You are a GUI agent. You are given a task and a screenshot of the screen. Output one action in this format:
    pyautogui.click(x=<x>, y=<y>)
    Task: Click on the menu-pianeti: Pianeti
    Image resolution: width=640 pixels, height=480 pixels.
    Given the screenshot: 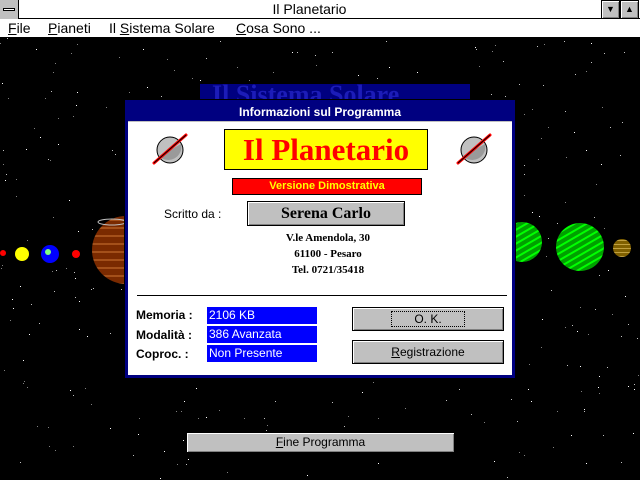 What is the action you would take?
    pyautogui.click(x=69, y=28)
    